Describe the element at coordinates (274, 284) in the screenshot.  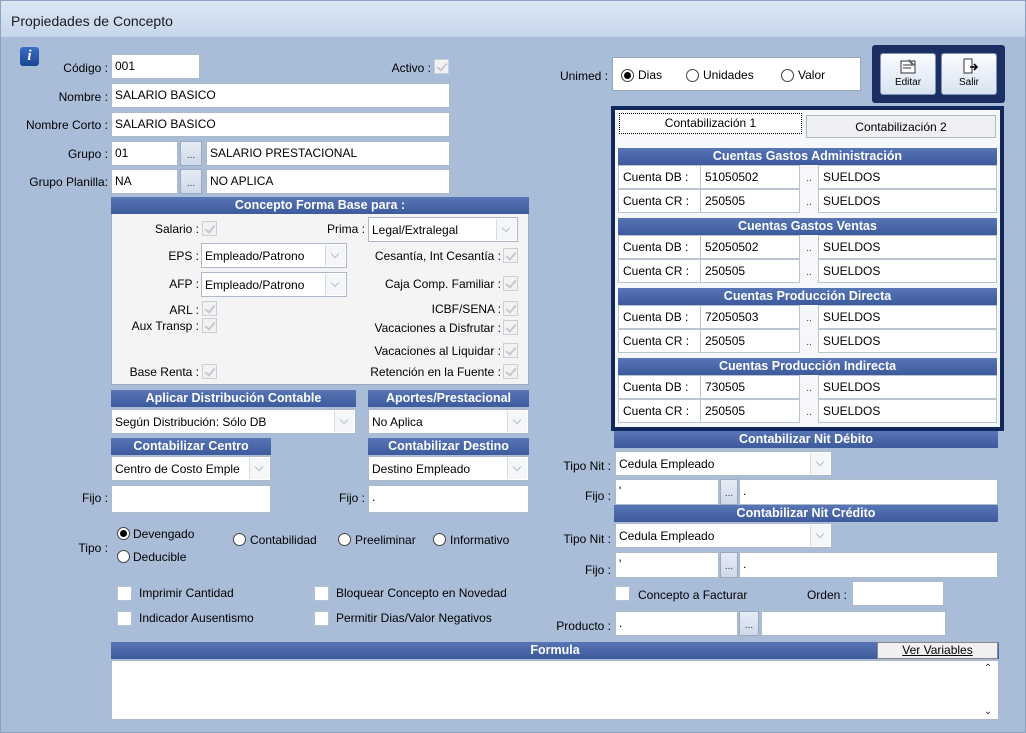
I see `afp-select: Empleado/Patrono` at that location.